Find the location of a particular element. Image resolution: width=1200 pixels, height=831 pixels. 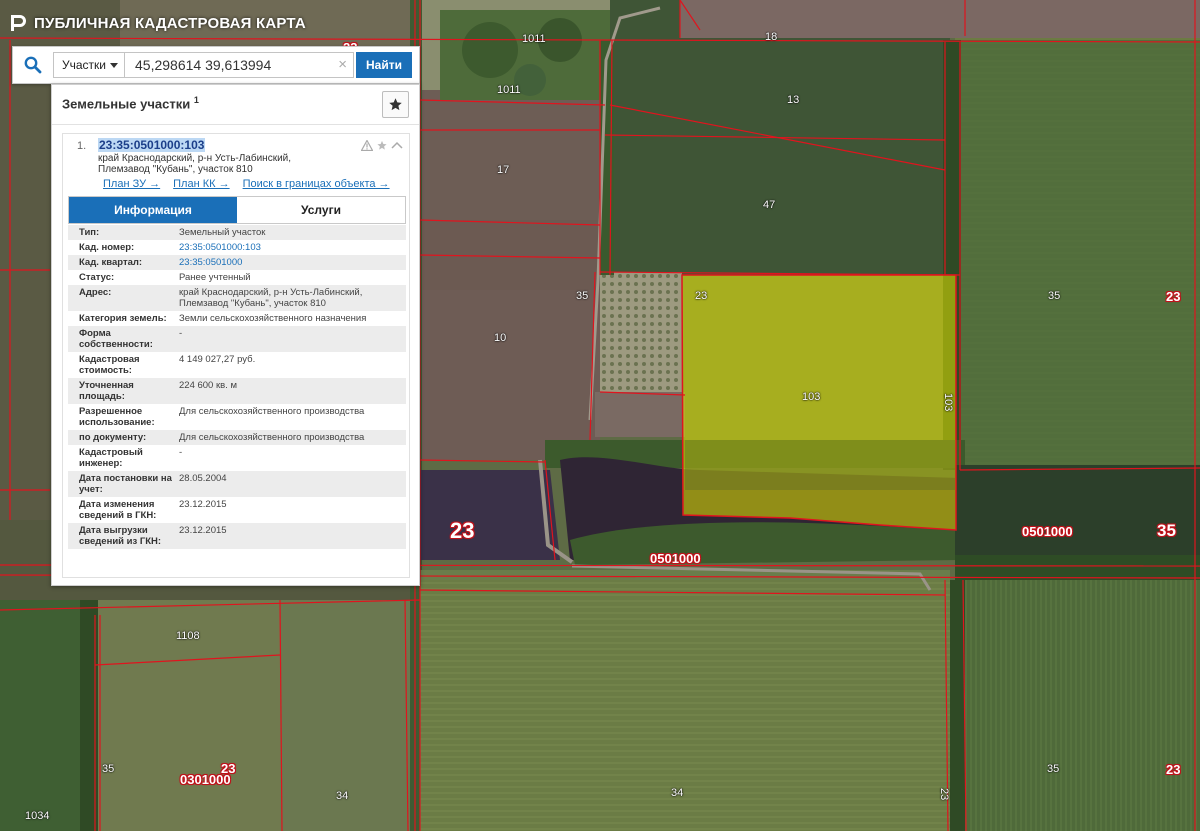

district-label: 35 is located at coordinates (1166, 530).